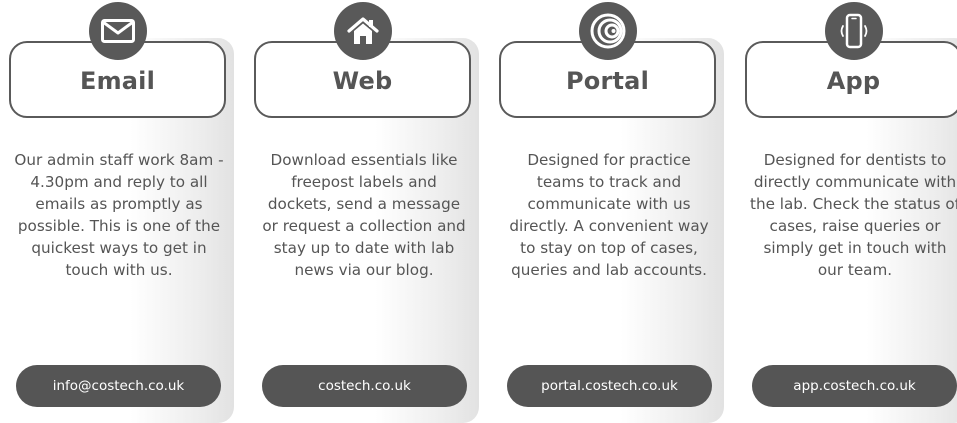 This screenshot has width=957, height=423. I want to click on email-link-button: info@costech.co.uk, so click(118, 386).